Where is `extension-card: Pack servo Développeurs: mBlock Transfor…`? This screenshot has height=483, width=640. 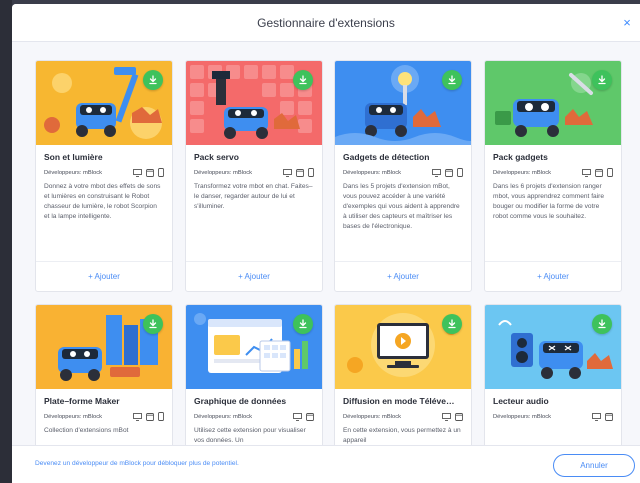
extension-card: Pack servo Développeurs: mBlock Transfor… is located at coordinates (254, 176).